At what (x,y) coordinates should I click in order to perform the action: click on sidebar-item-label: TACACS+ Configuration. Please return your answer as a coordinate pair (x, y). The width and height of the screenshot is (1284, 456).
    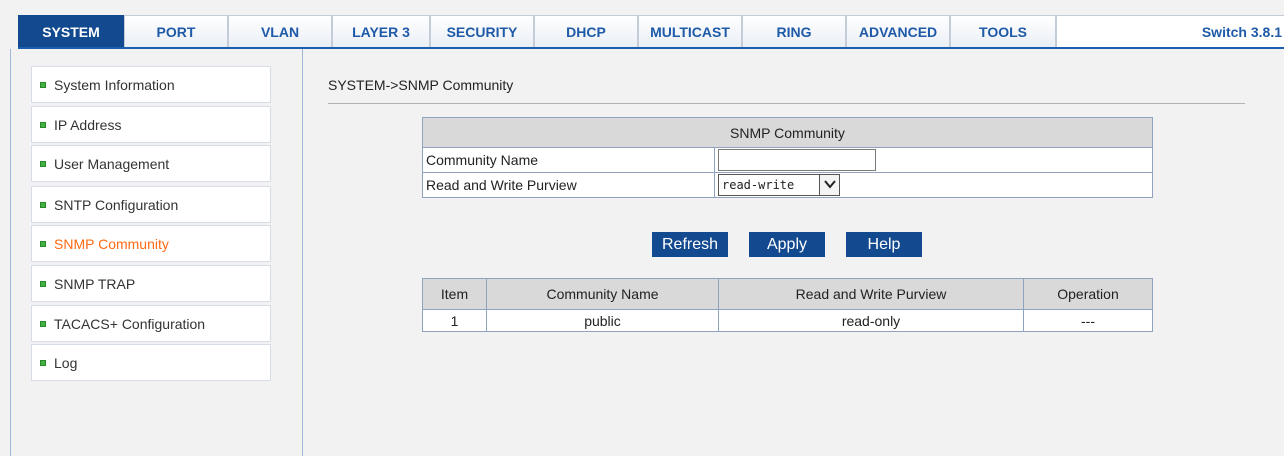
    Looking at the image, I should click on (130, 324).